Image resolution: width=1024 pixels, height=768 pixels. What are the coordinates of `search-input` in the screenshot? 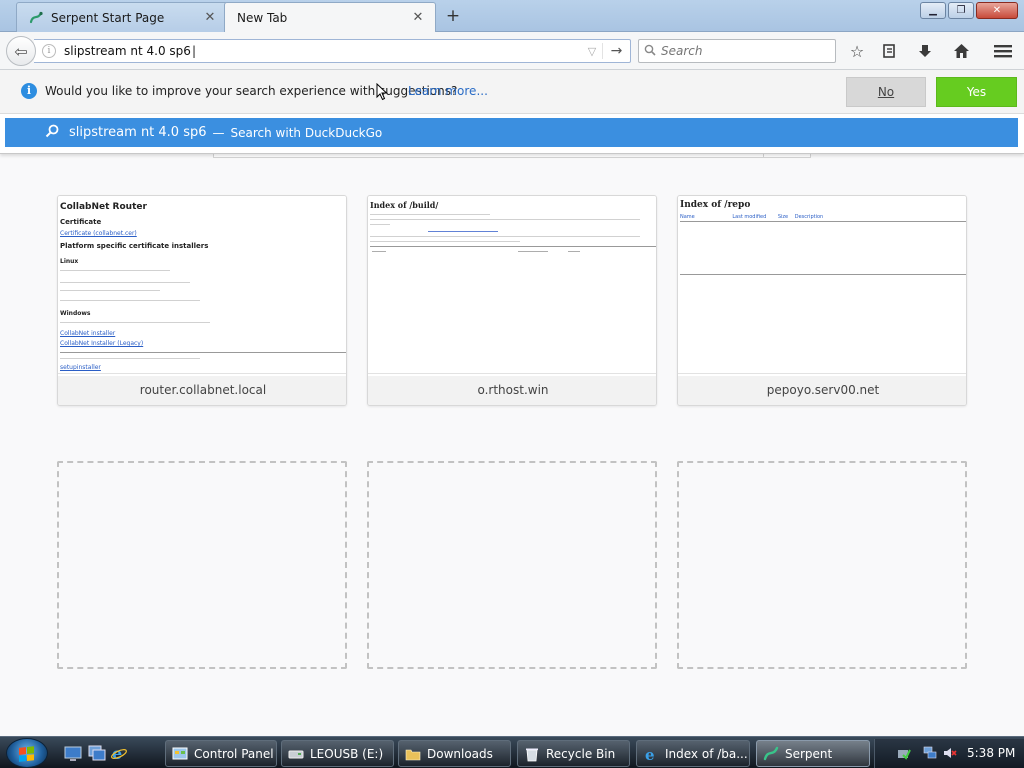 It's located at (746, 51).